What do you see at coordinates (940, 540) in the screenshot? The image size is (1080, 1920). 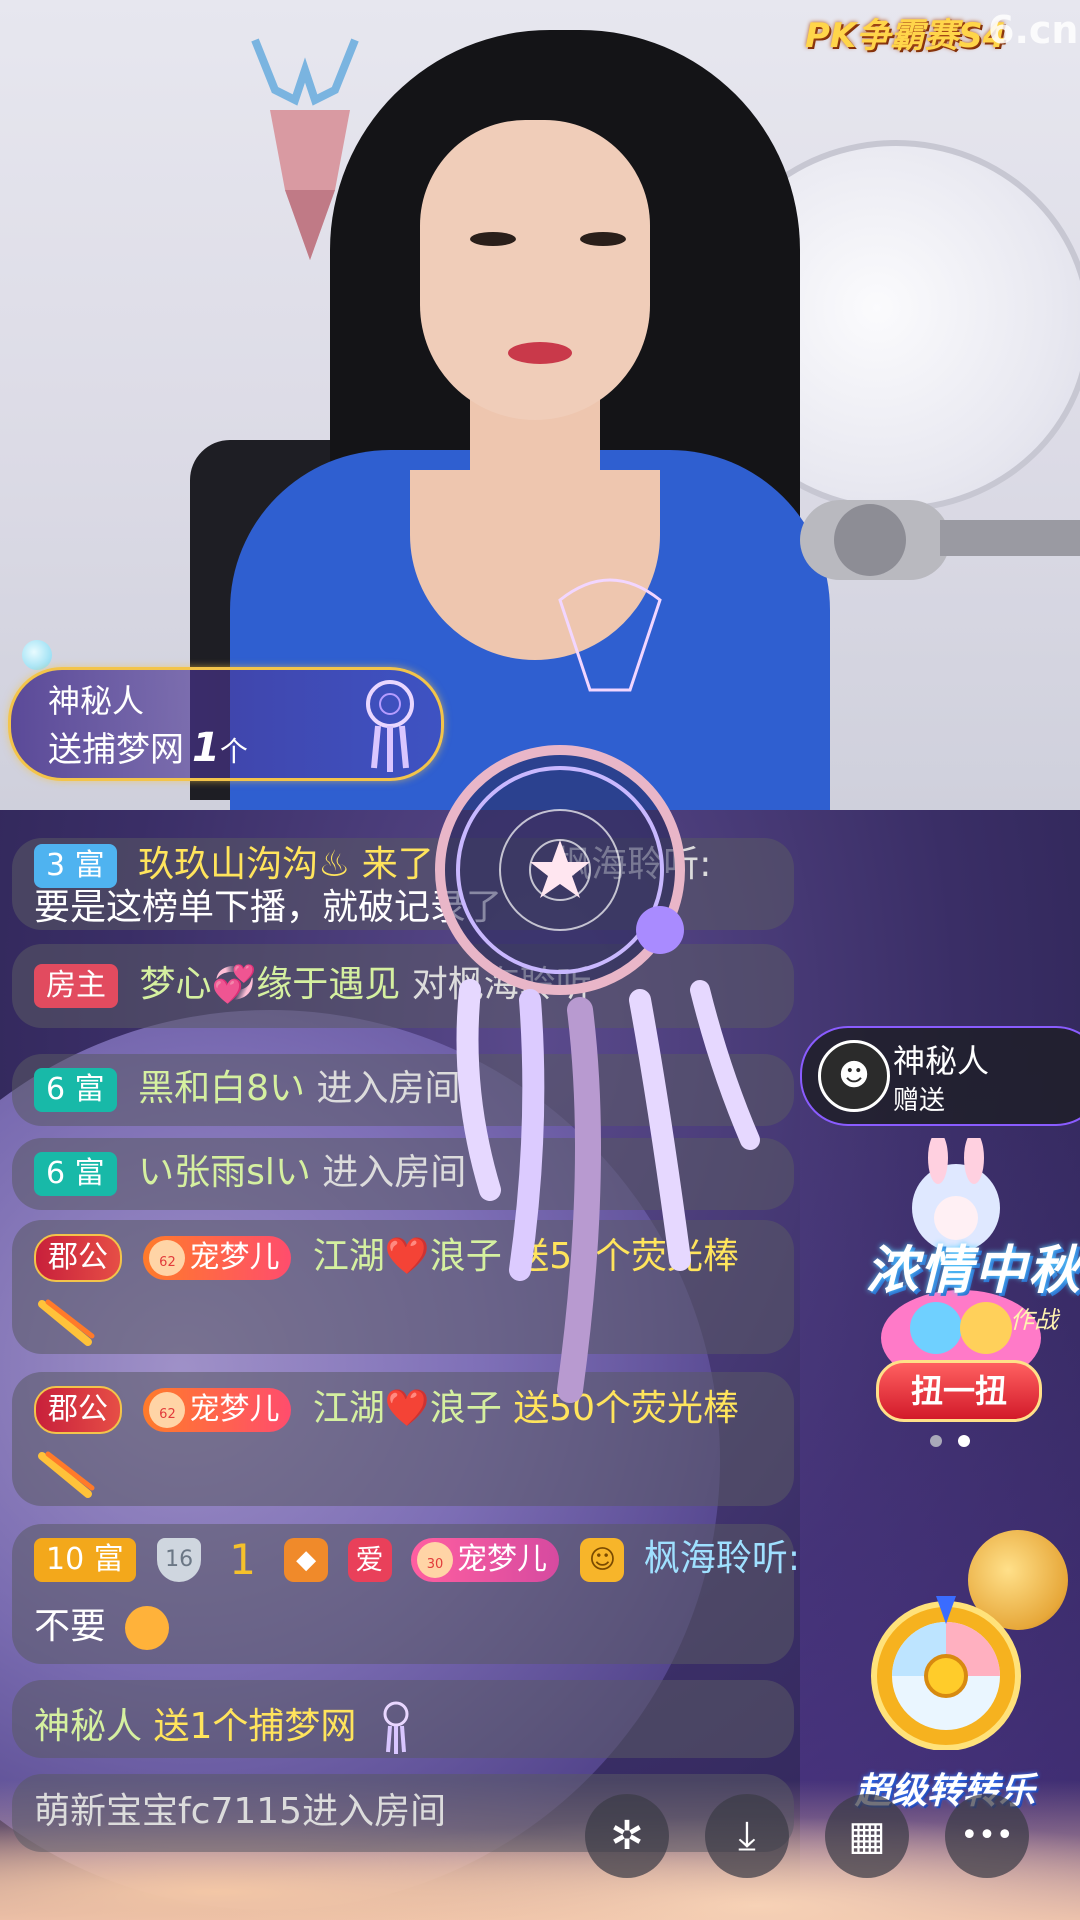 I see `microphone` at bounding box center [940, 540].